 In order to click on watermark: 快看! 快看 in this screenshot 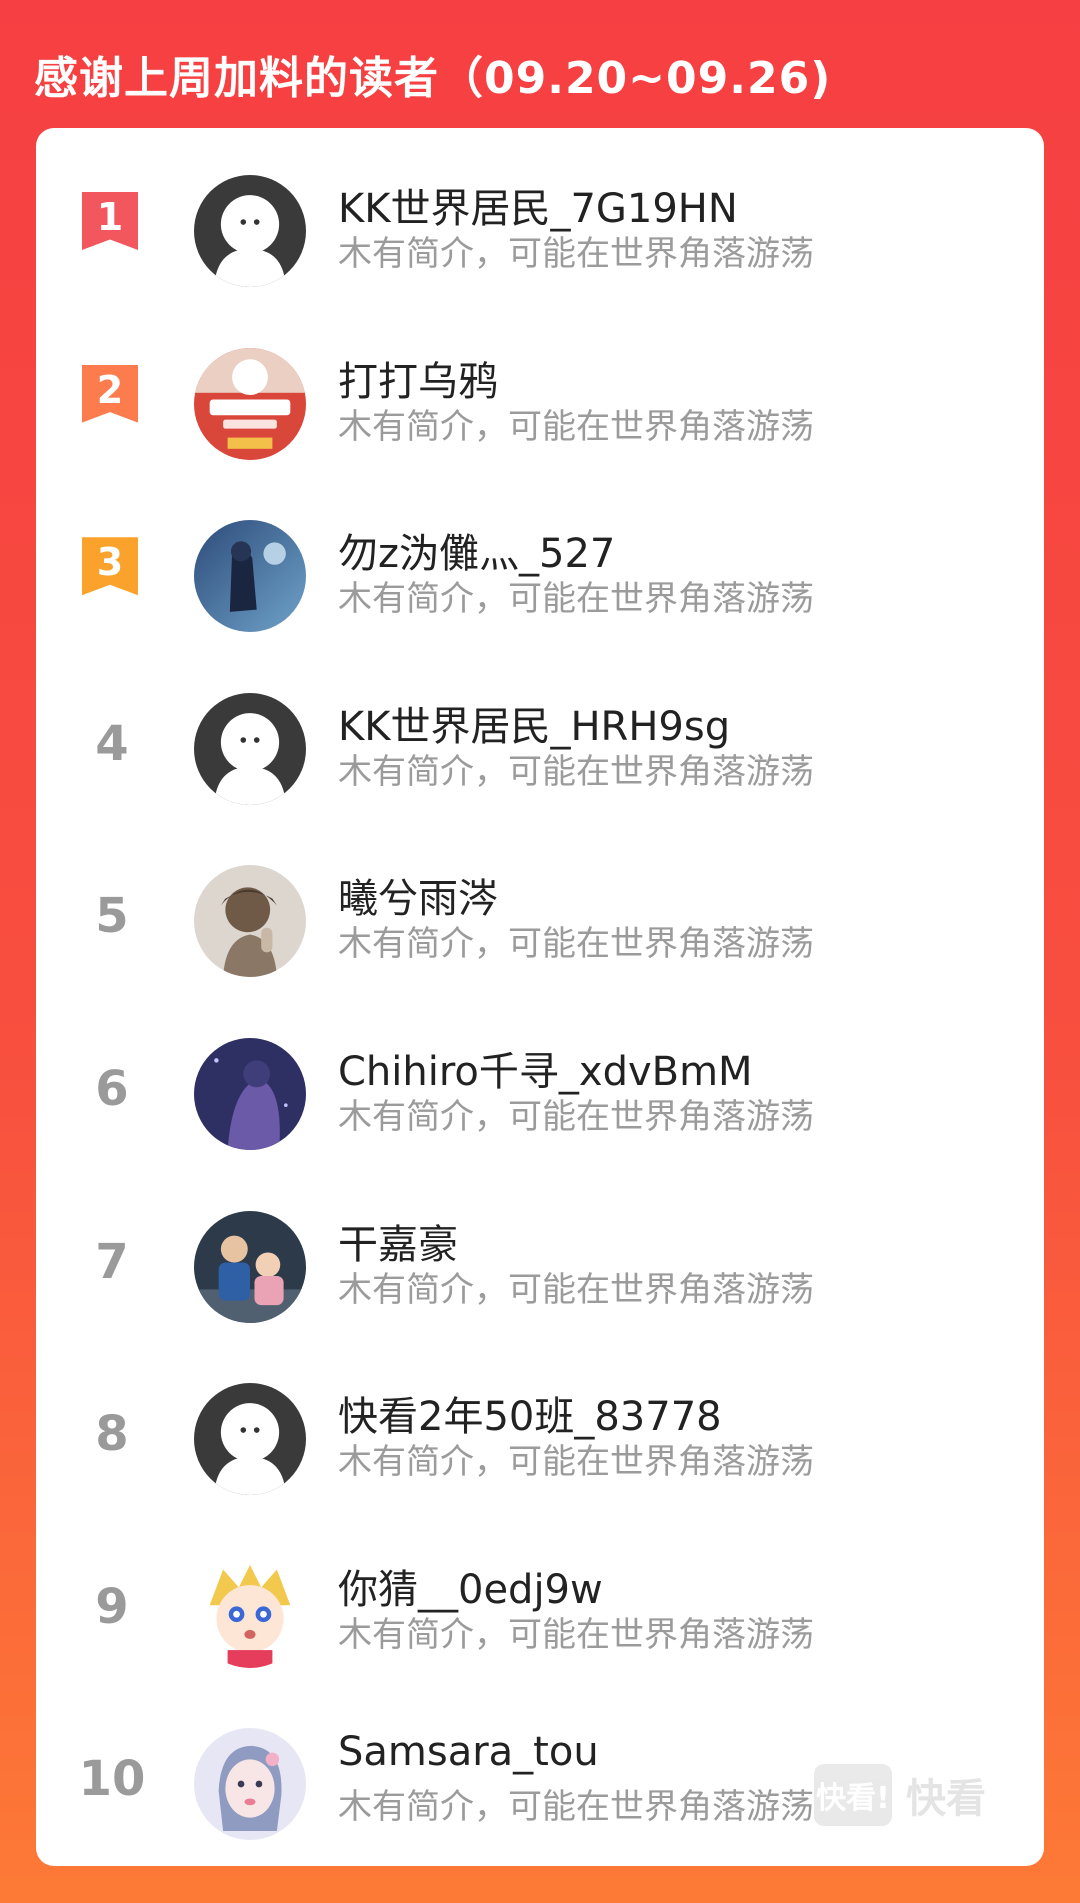, I will do `click(900, 1795)`.